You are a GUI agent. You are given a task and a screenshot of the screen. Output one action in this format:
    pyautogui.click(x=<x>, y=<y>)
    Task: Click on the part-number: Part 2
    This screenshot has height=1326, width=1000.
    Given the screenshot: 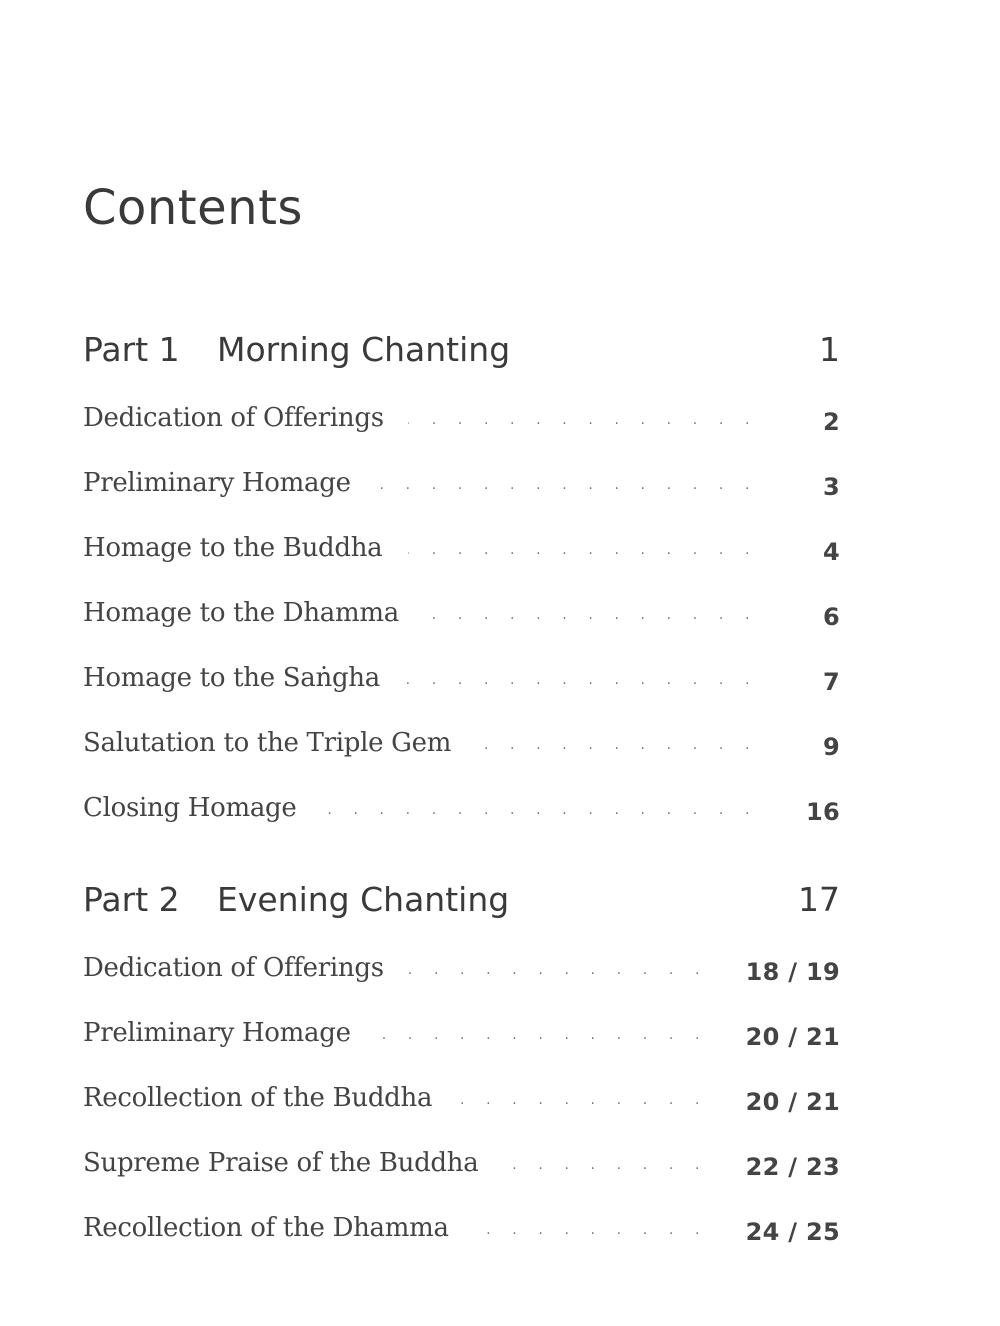 What is the action you would take?
    pyautogui.click(x=131, y=899)
    